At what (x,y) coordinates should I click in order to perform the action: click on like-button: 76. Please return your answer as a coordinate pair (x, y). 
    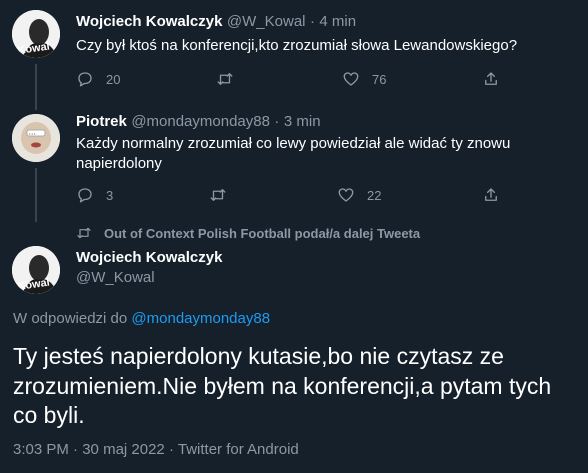
    Looking at the image, I should click on (364, 79).